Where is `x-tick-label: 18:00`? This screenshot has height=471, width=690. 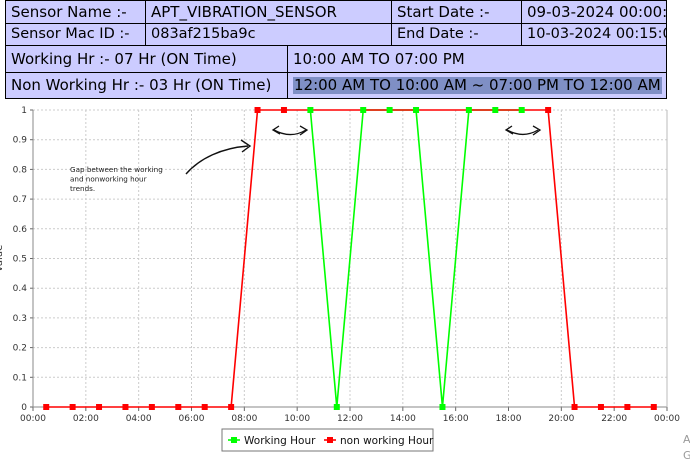 x-tick-label: 18:00 is located at coordinates (509, 419).